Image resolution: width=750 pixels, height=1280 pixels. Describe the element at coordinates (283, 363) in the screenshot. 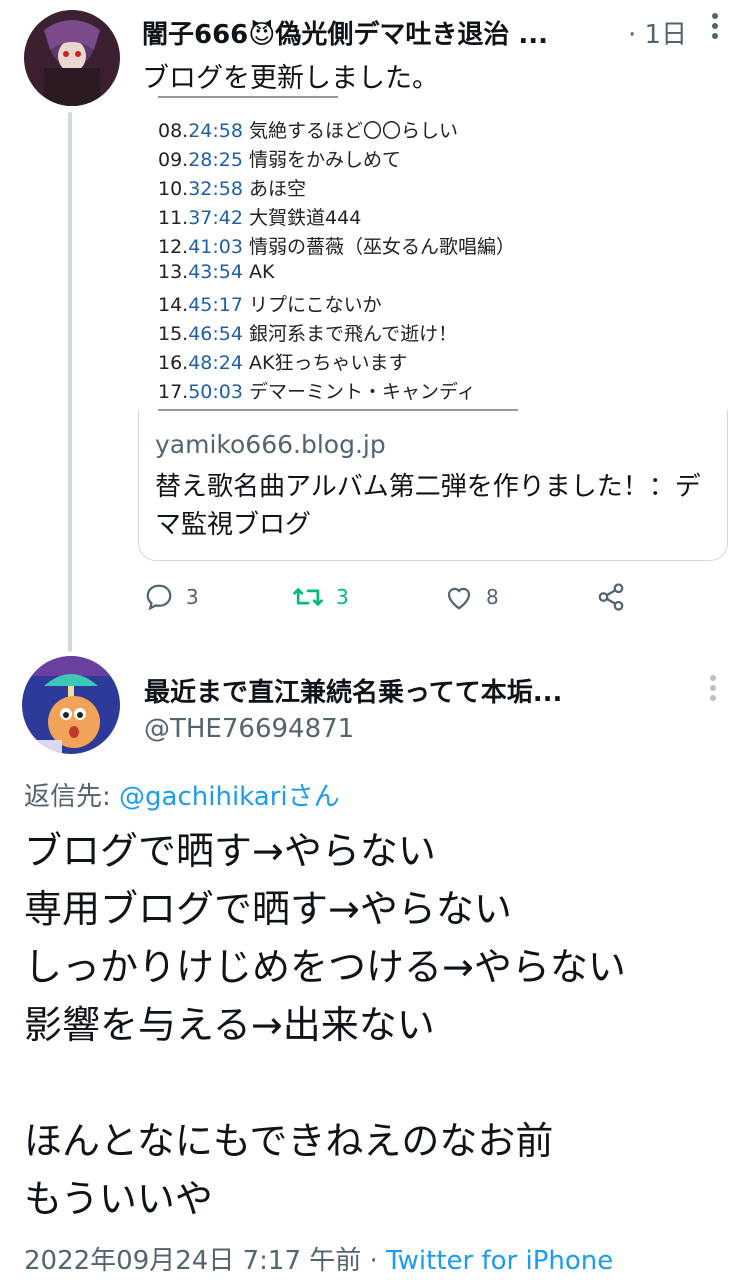

I see `track-row: 16.48:24 AK狂っちゃいます` at that location.